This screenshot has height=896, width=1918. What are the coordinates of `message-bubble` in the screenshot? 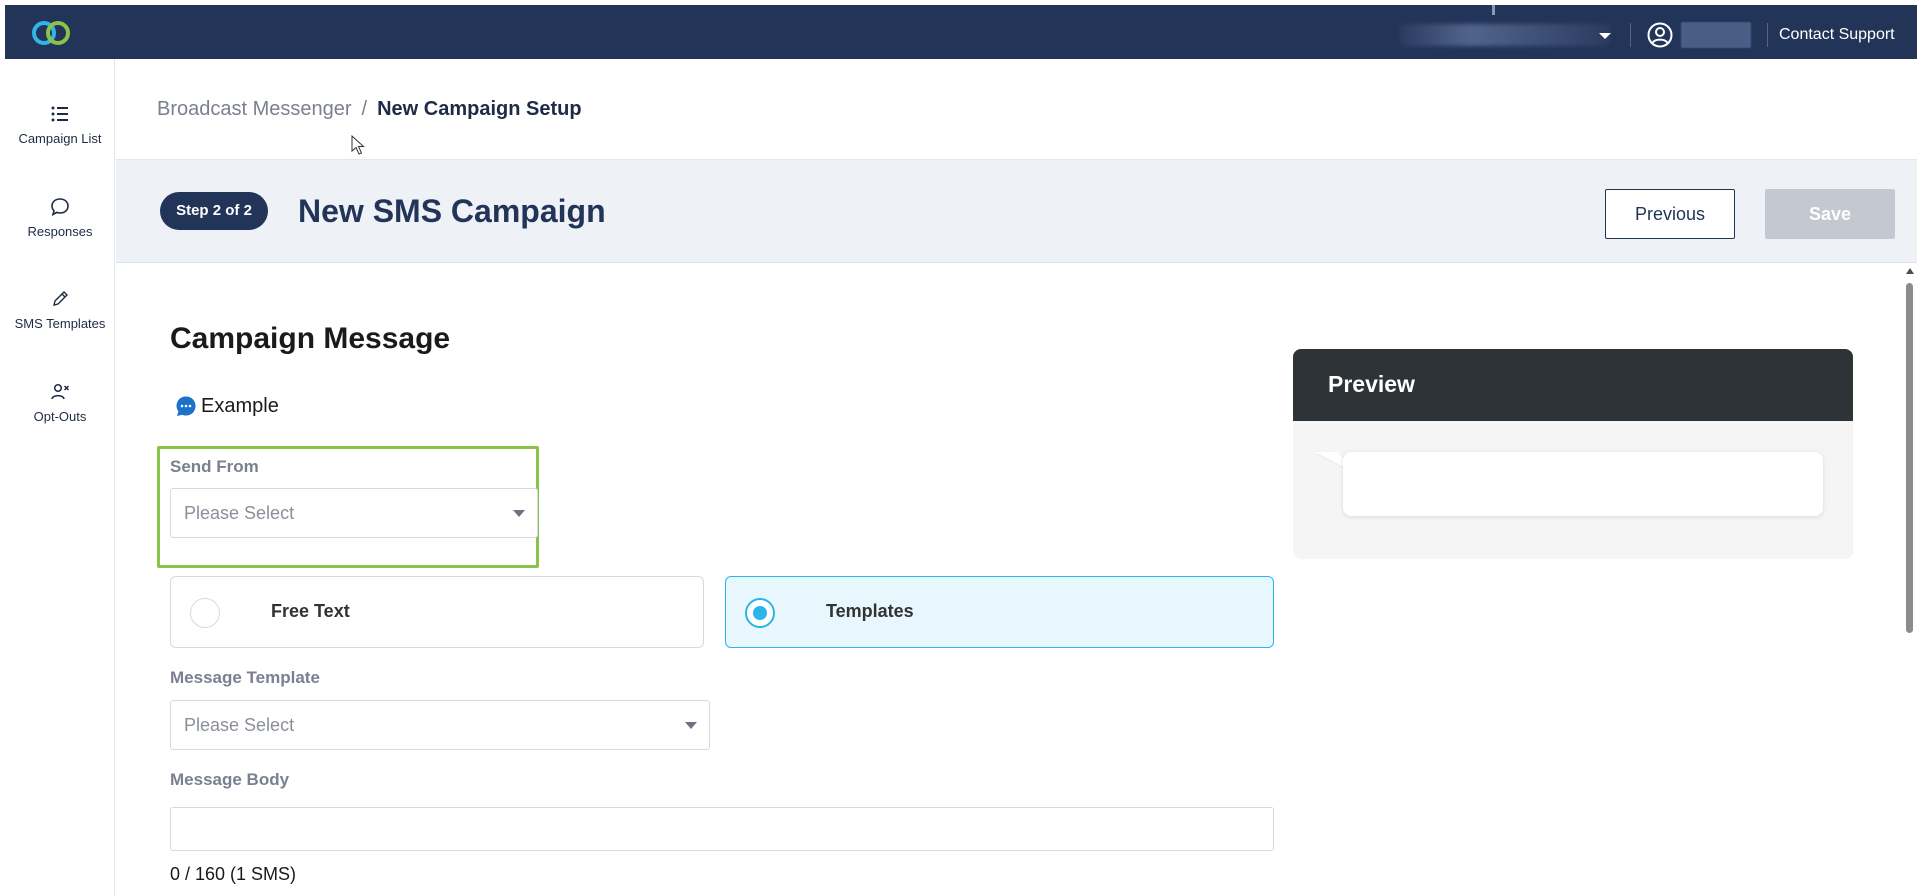 It's located at (1583, 484).